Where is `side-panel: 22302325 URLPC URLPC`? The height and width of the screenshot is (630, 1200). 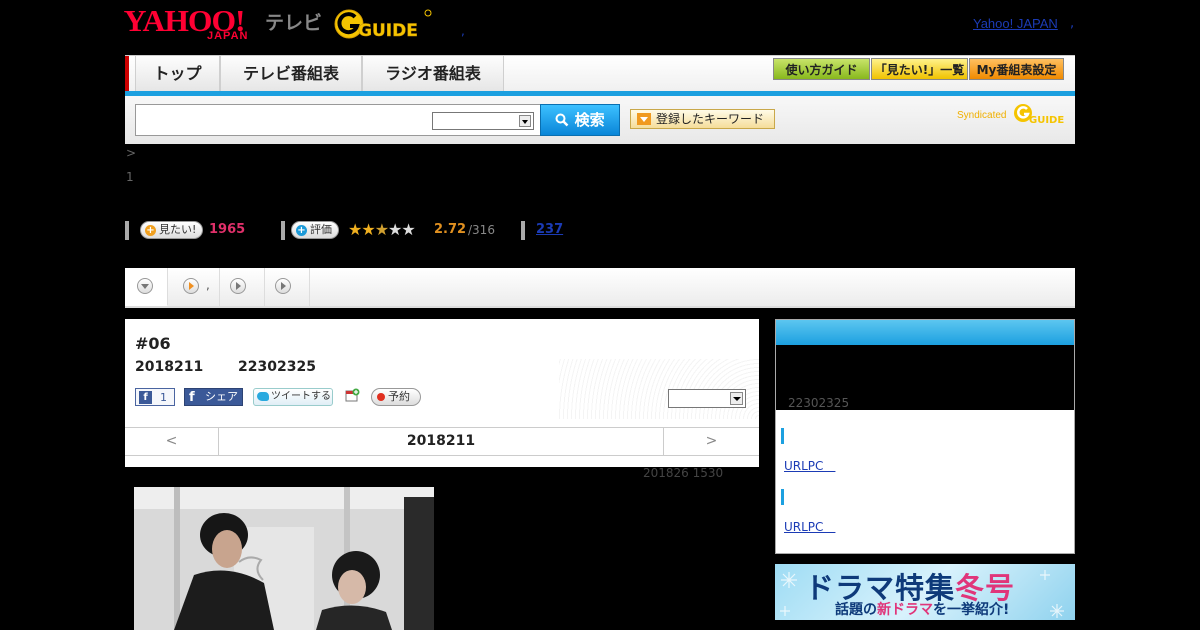
side-panel: 22302325 URLPC URLPC is located at coordinates (925, 436).